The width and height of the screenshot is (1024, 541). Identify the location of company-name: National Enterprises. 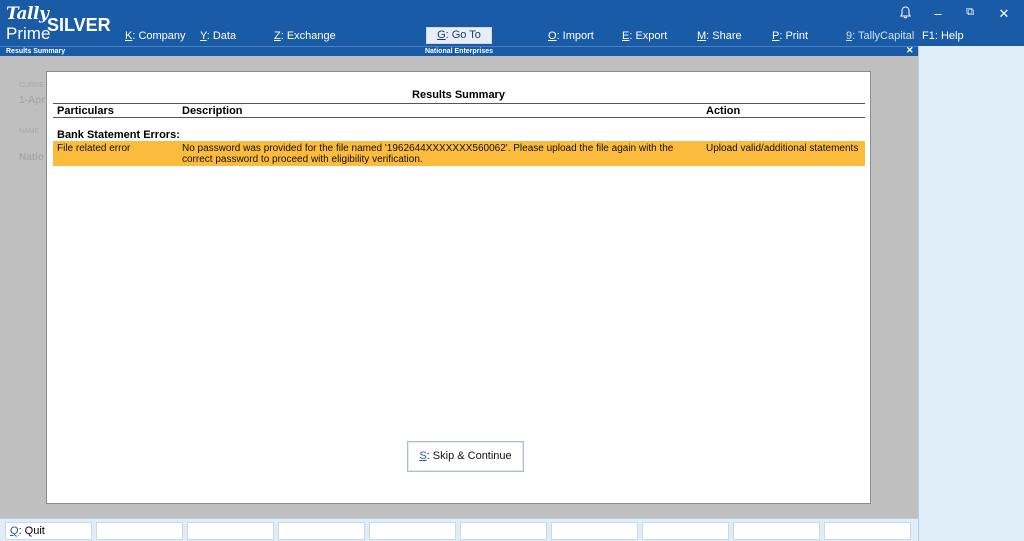
(459, 51).